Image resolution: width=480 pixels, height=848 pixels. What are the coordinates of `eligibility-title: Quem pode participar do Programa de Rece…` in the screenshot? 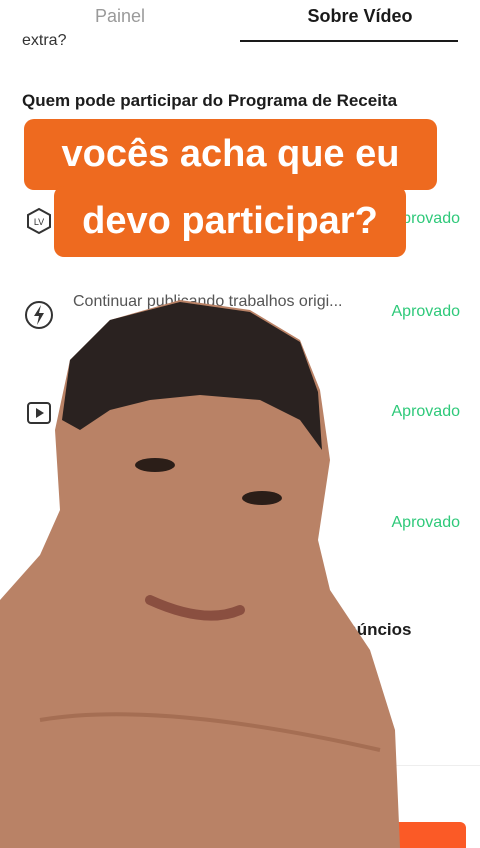 It's located at (210, 100).